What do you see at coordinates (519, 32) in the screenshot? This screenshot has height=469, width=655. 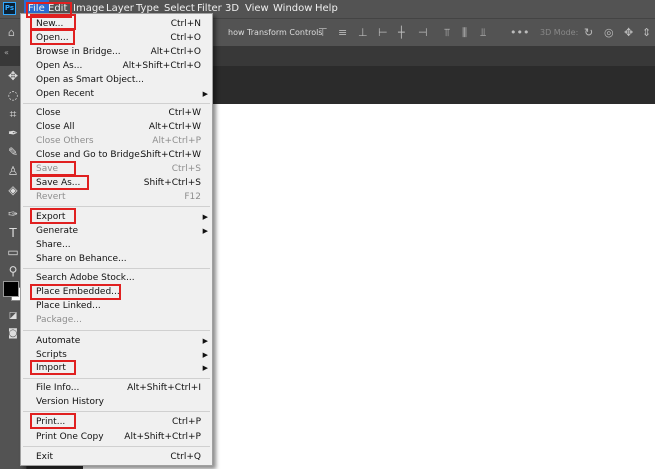 I see `more-options-icon: •••` at bounding box center [519, 32].